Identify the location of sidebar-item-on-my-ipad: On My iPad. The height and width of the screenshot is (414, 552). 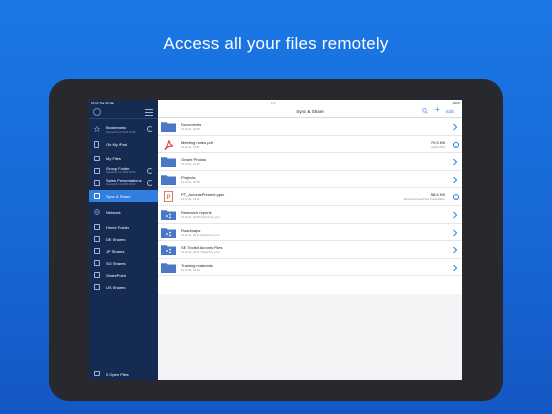
(123, 144).